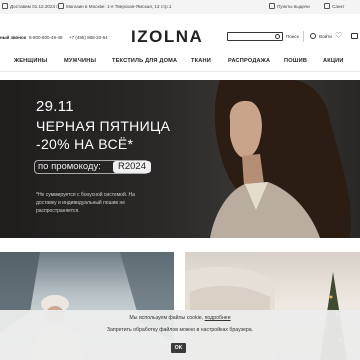 Image resolution: width=360 pixels, height=360 pixels. I want to click on user-icon, so click(313, 36).